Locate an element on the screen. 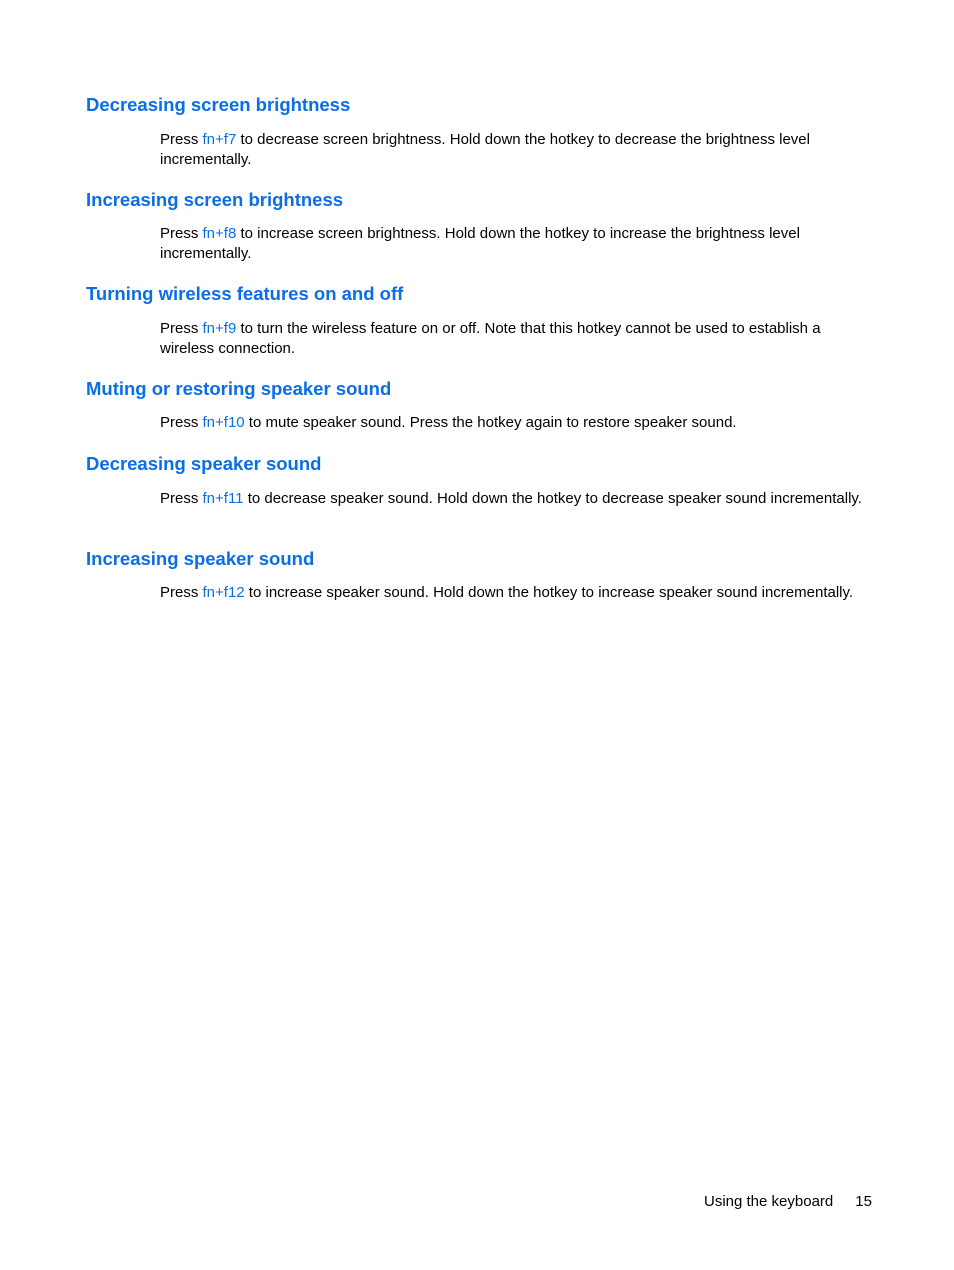 Image resolution: width=954 pixels, height=1270 pixels. hotkey-link: fn+f8 is located at coordinates (220, 233).